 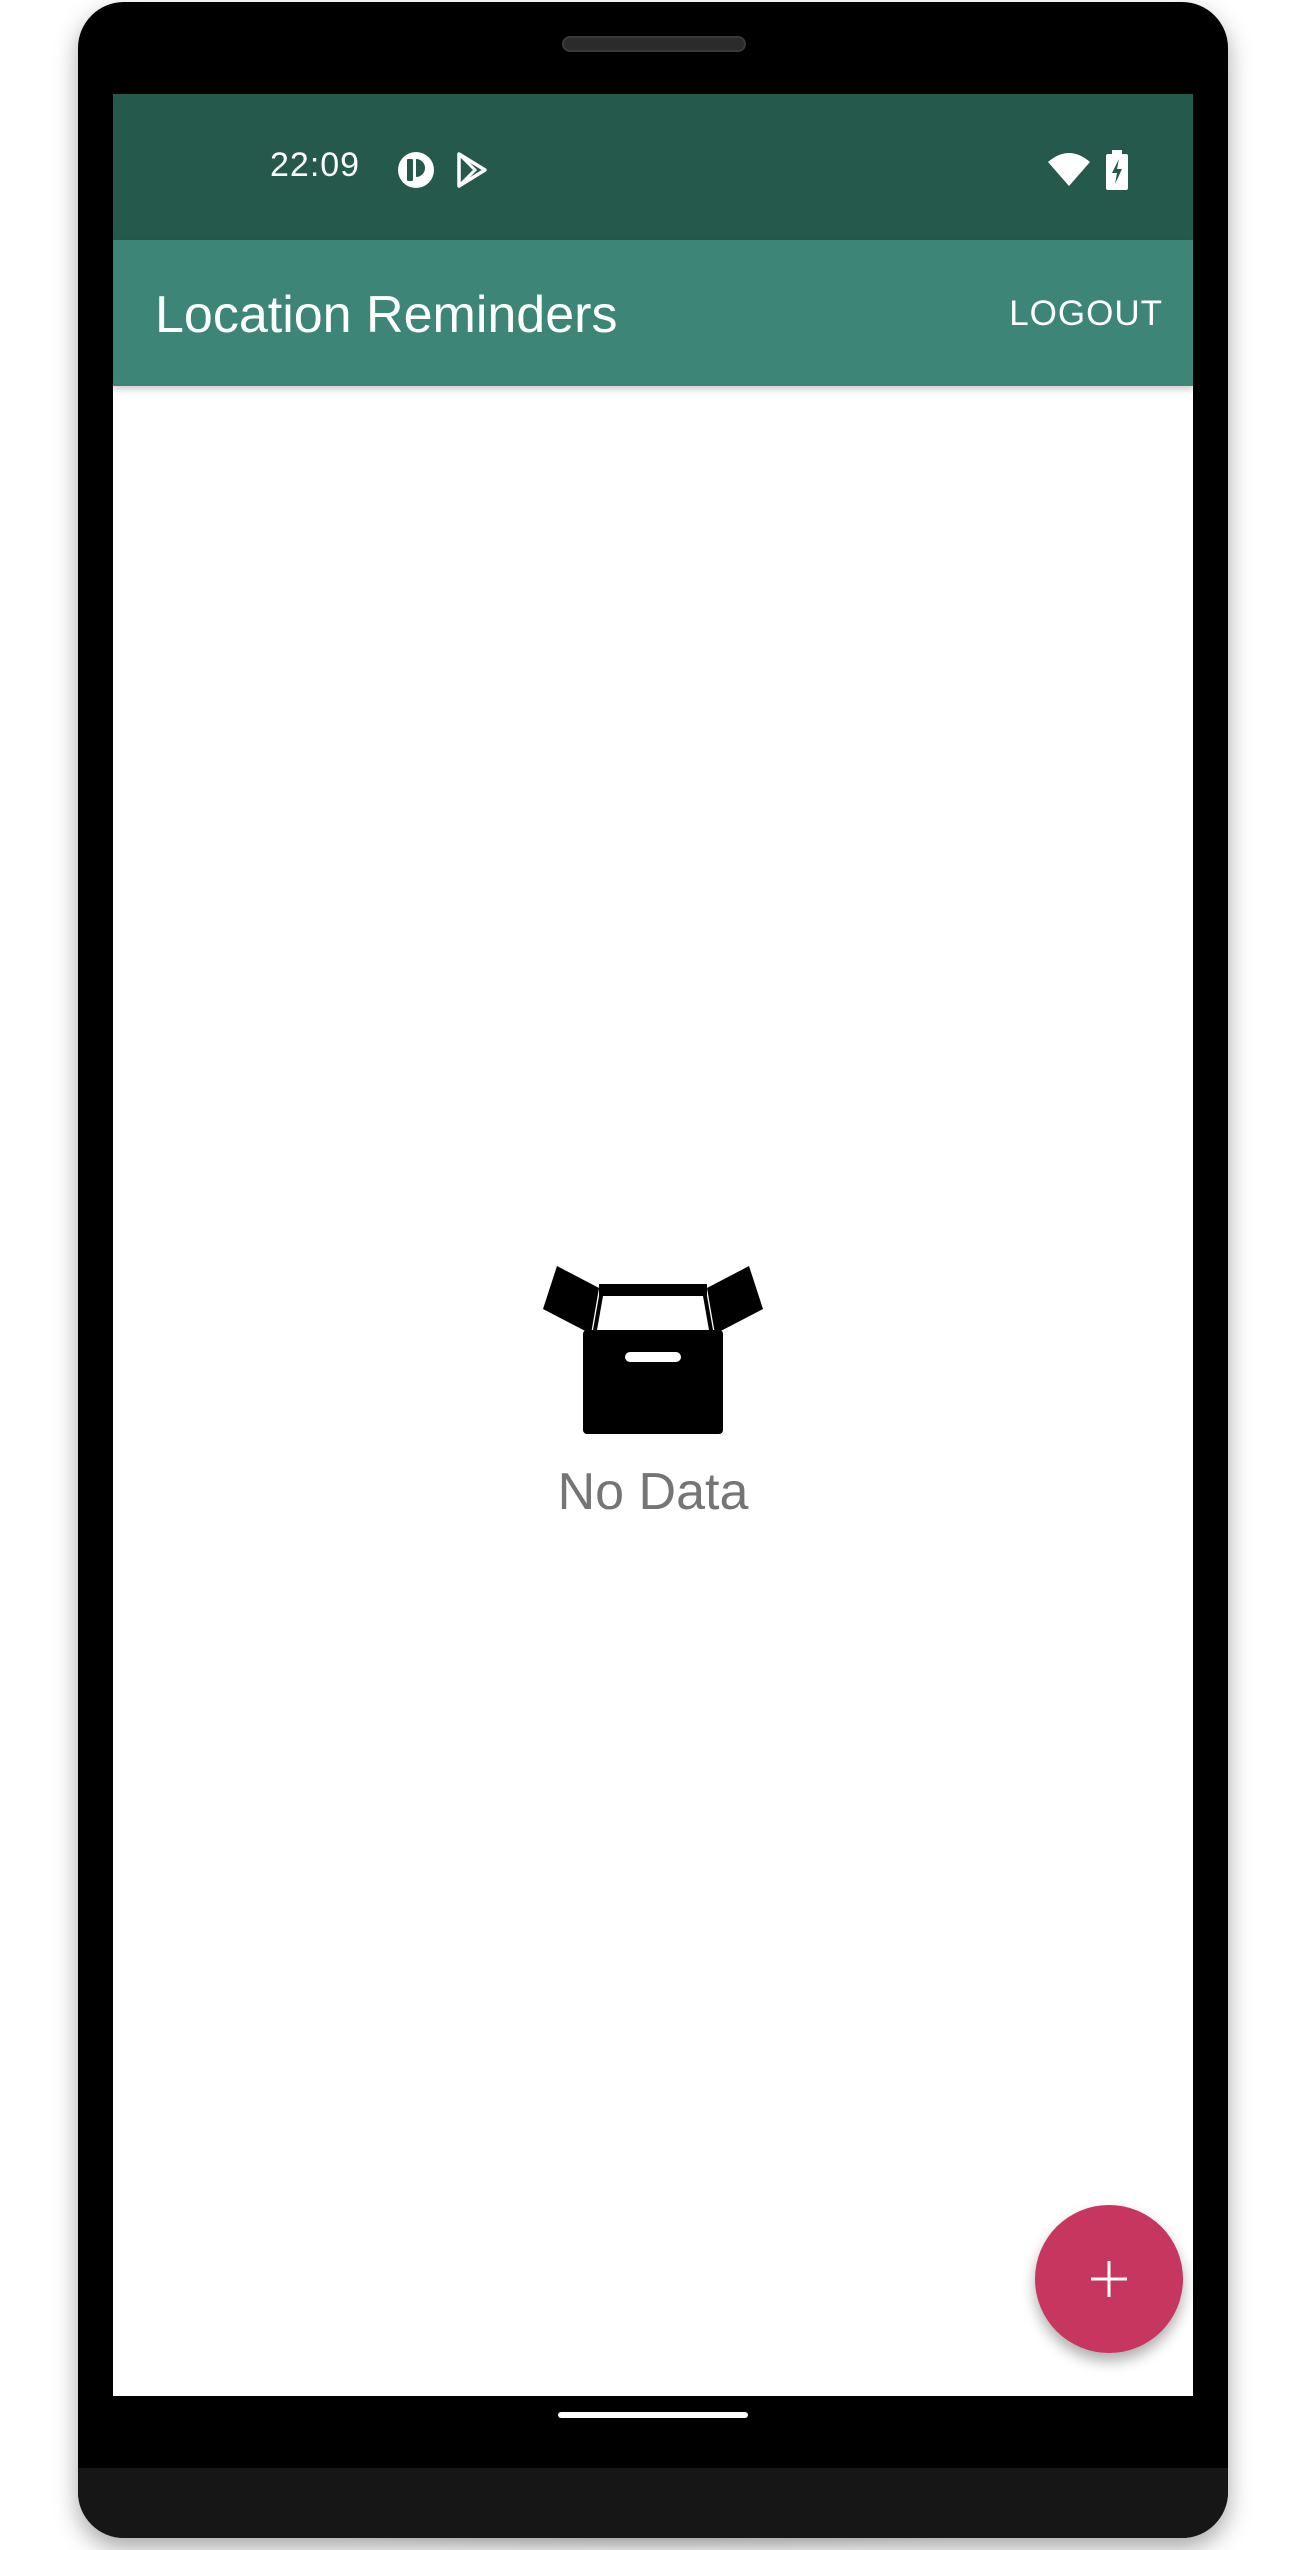 I want to click on empty-state: No Data, so click(x=653, y=1393).